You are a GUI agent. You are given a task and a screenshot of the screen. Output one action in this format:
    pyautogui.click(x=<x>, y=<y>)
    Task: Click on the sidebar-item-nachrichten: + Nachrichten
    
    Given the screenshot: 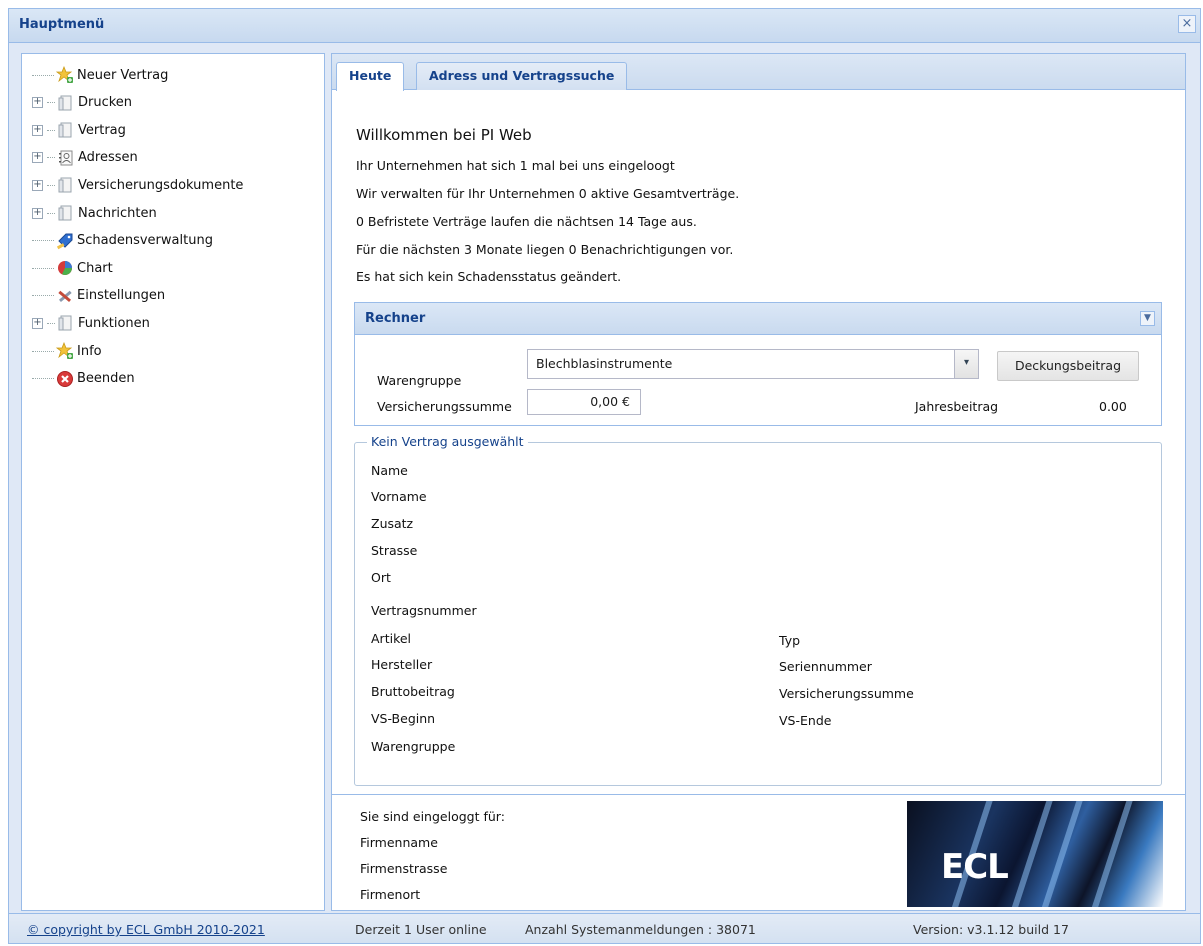 What is the action you would take?
    pyautogui.click(x=94, y=213)
    